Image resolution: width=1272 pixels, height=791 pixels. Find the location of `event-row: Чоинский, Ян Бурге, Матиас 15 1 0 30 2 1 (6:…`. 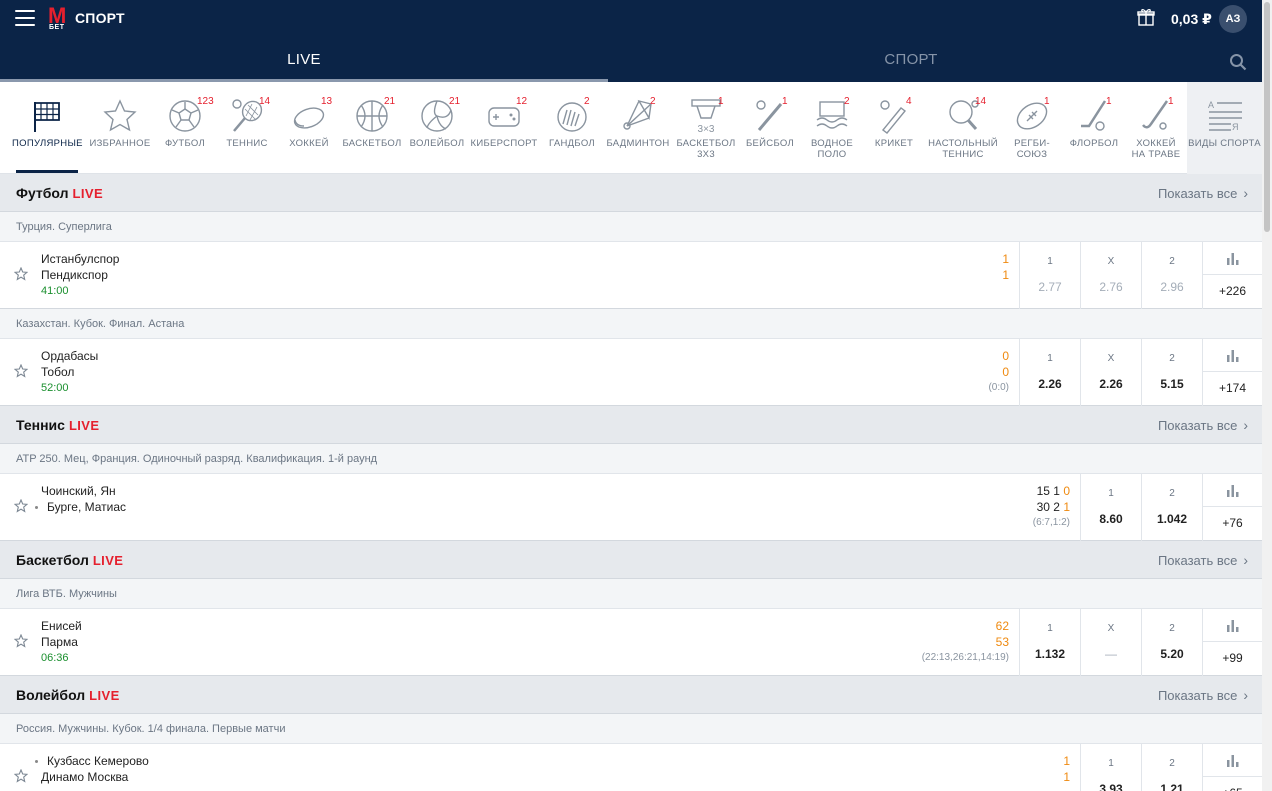

event-row: Чоинский, Ян Бурге, Матиас 15 1 0 30 2 1 (6:… is located at coordinates (631, 507).